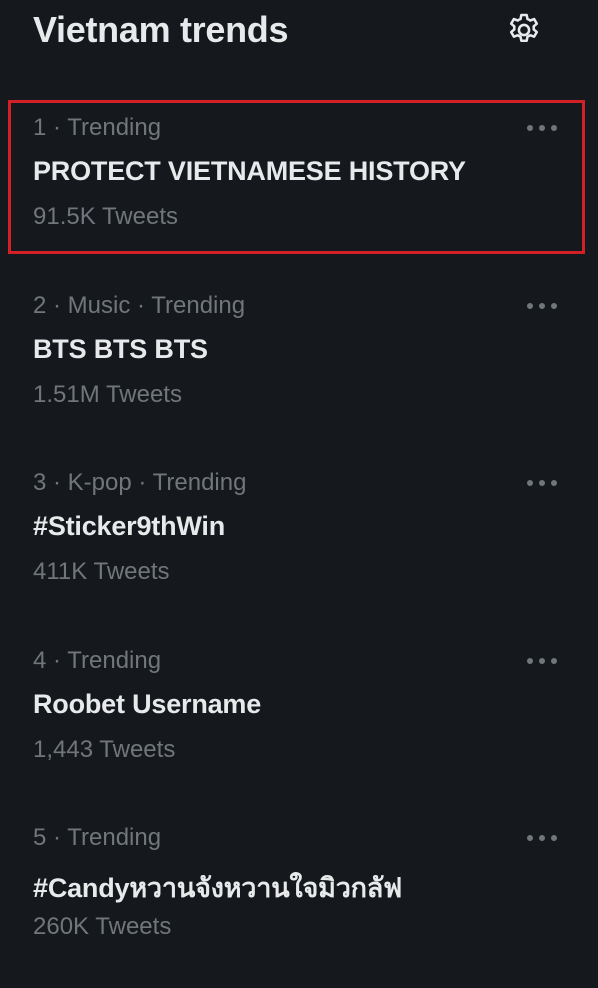  Describe the element at coordinates (105, 216) in the screenshot. I see `trend-tweet-count: 91.5K Tweets` at that location.